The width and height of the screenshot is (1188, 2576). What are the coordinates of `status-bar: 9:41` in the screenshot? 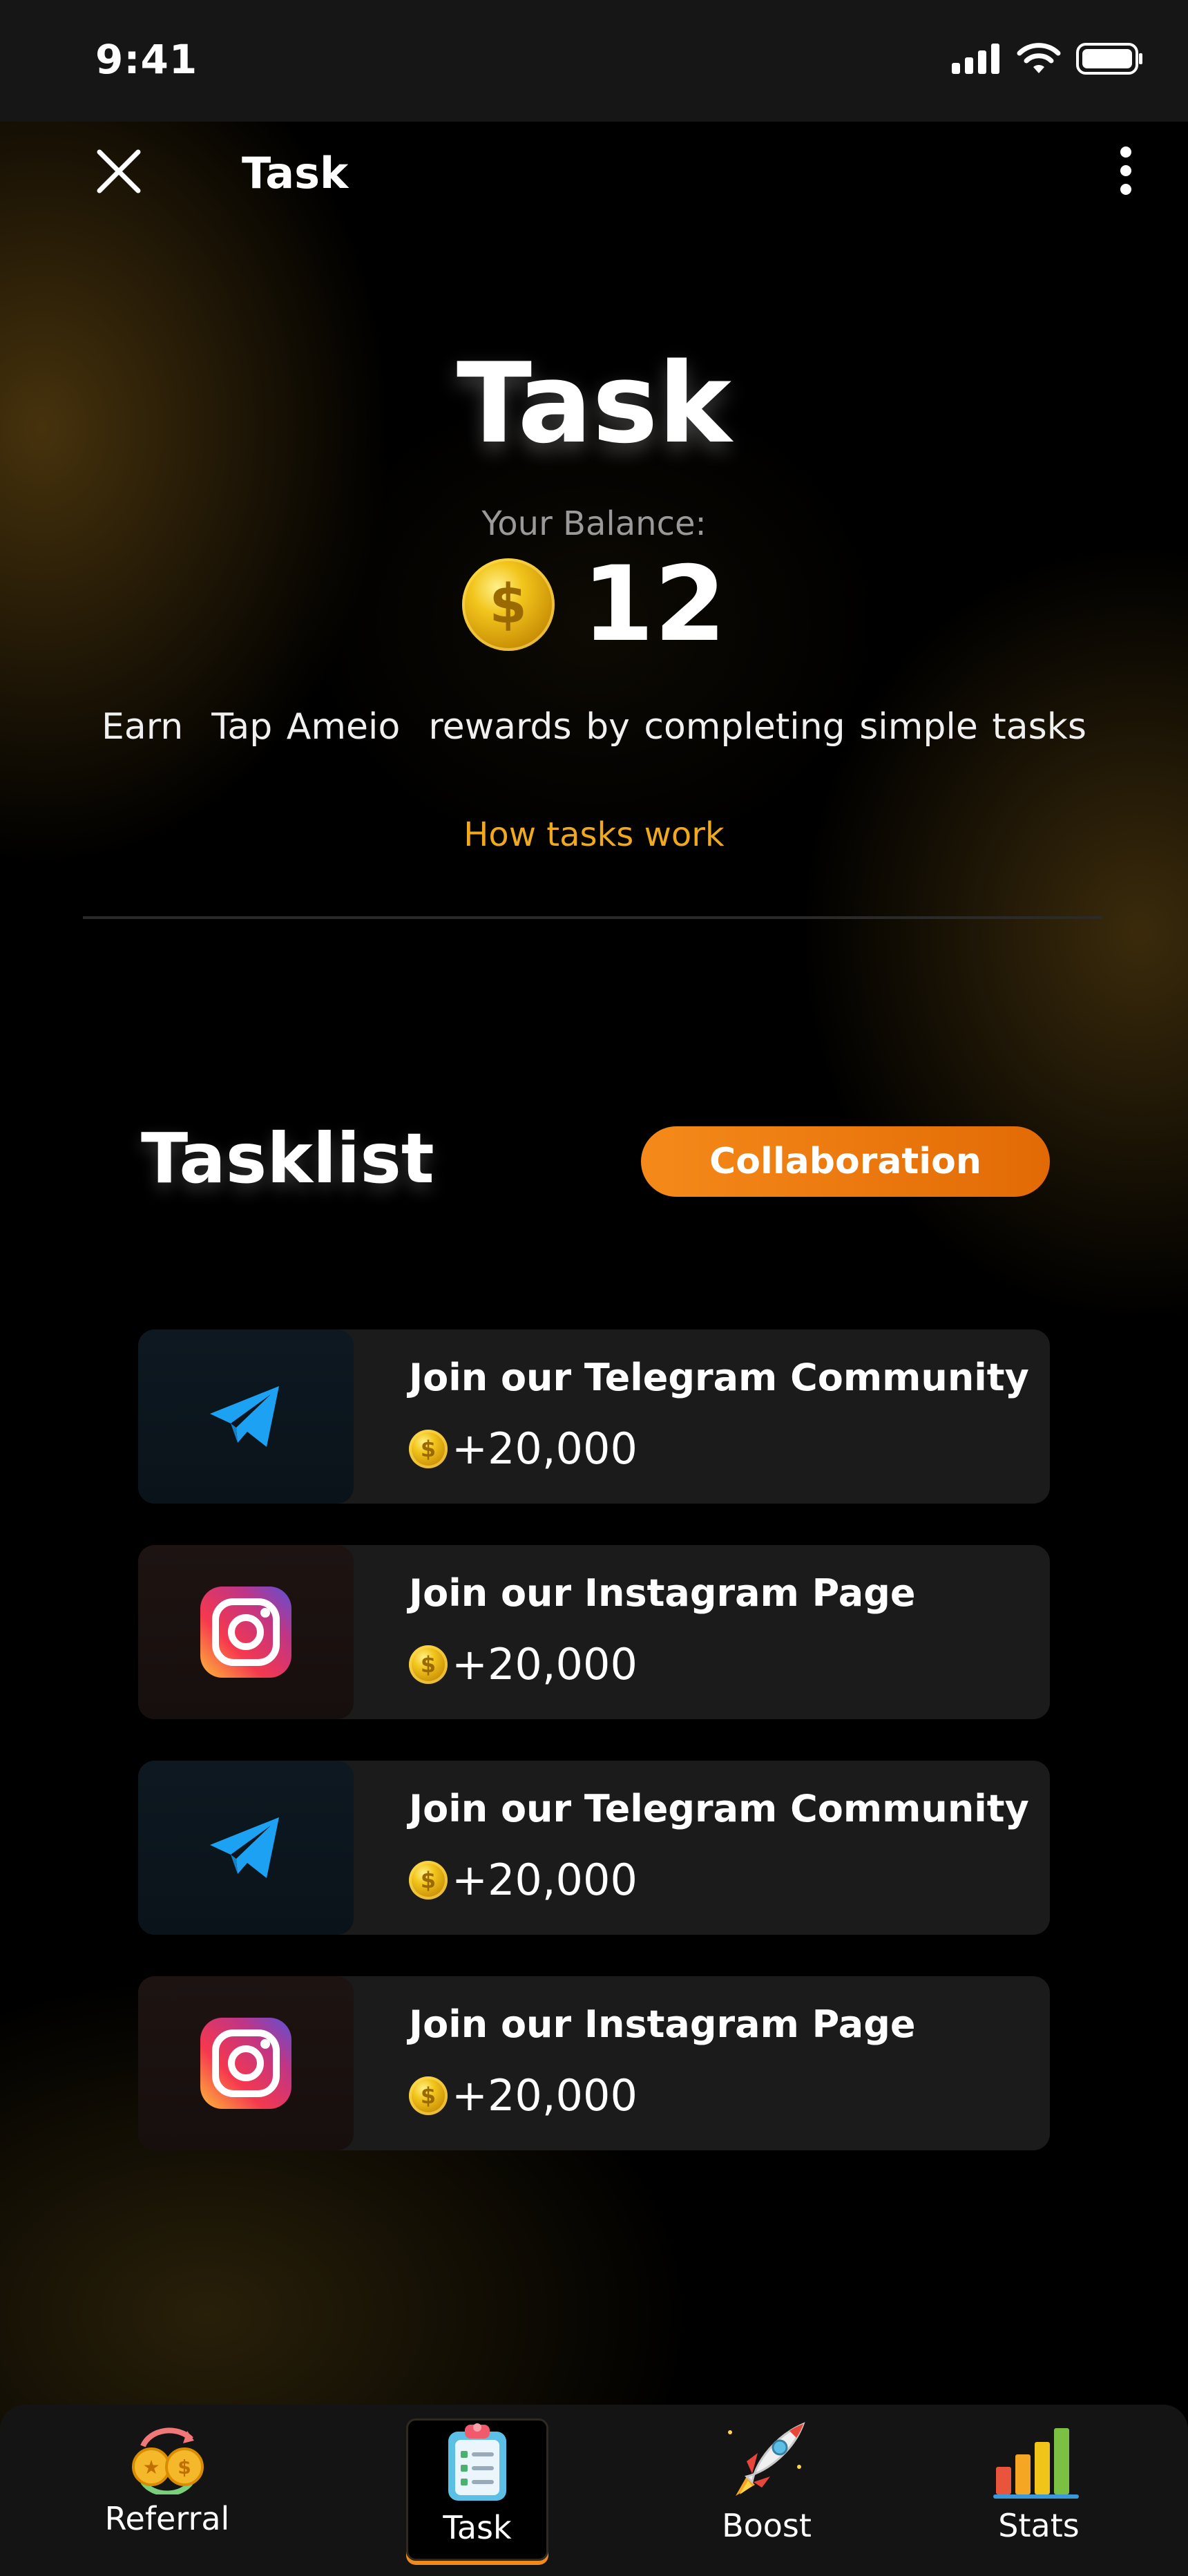 It's located at (594, 61).